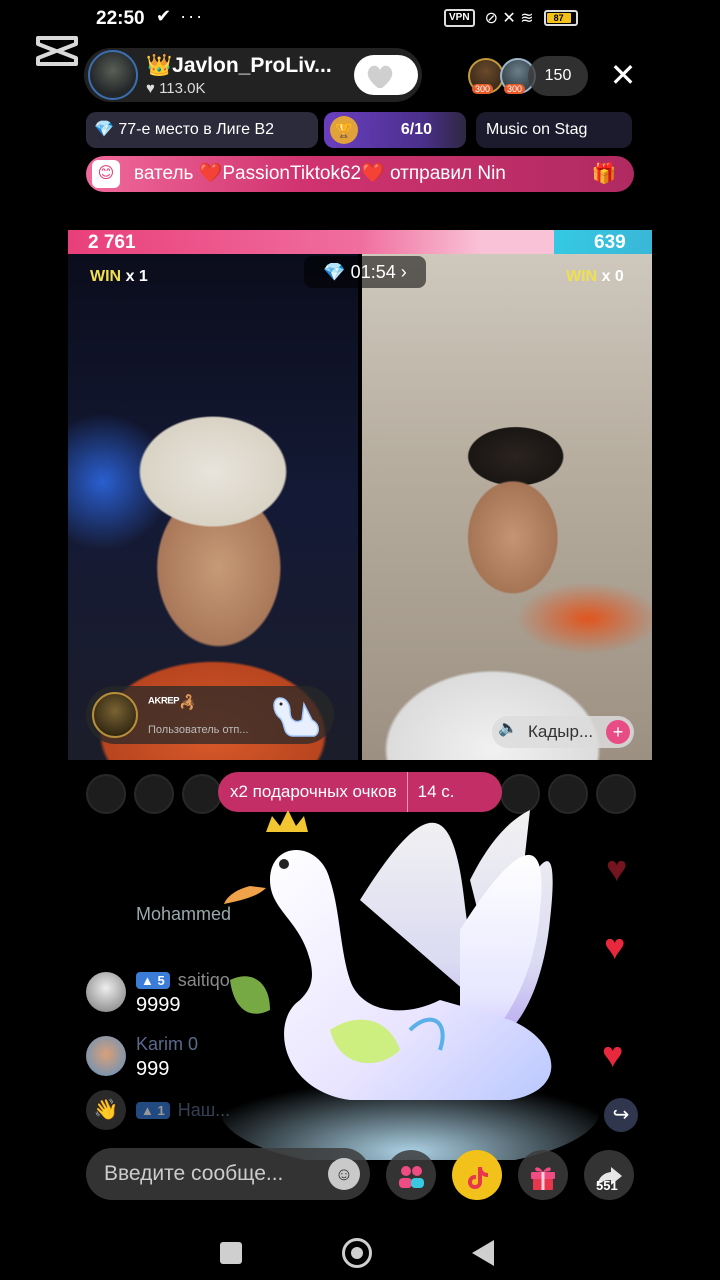  What do you see at coordinates (231, 1253) in the screenshot?
I see `recent-apps-button` at bounding box center [231, 1253].